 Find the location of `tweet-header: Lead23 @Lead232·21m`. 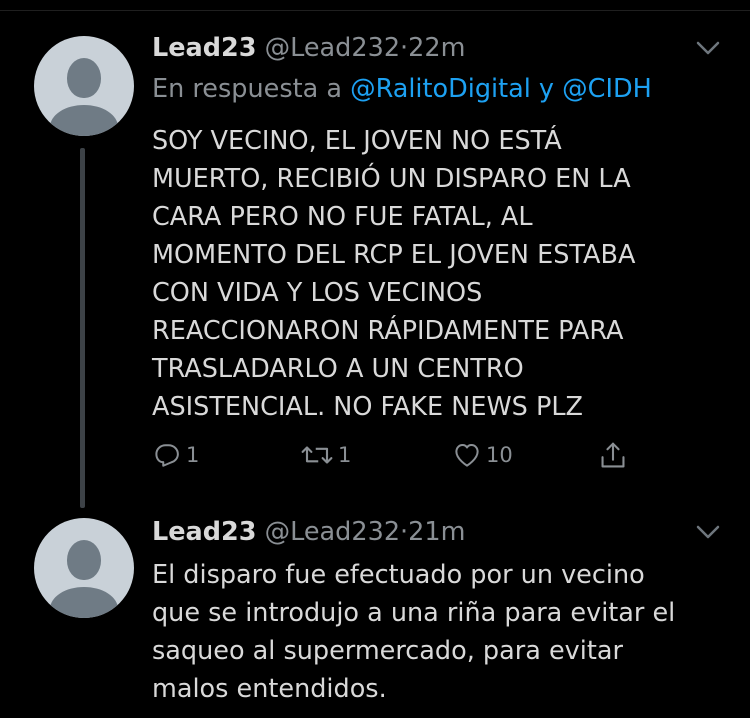

tweet-header: Lead23 @Lead232·21m is located at coordinates (308, 532).